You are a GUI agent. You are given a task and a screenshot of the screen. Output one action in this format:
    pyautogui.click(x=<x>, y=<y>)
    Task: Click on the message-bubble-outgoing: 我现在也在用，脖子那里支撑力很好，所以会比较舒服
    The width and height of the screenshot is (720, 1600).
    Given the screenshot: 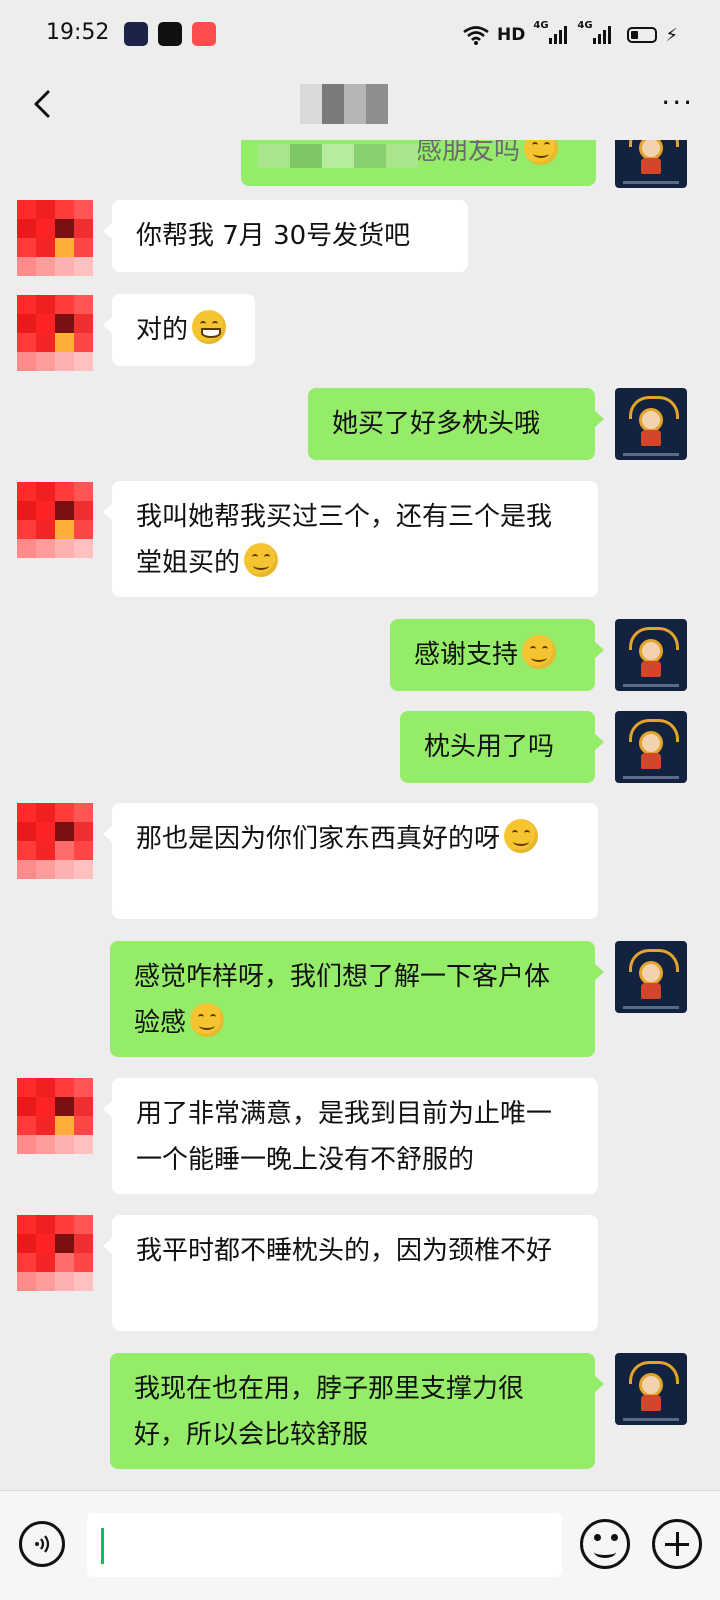 What is the action you would take?
    pyautogui.click(x=357, y=1411)
    